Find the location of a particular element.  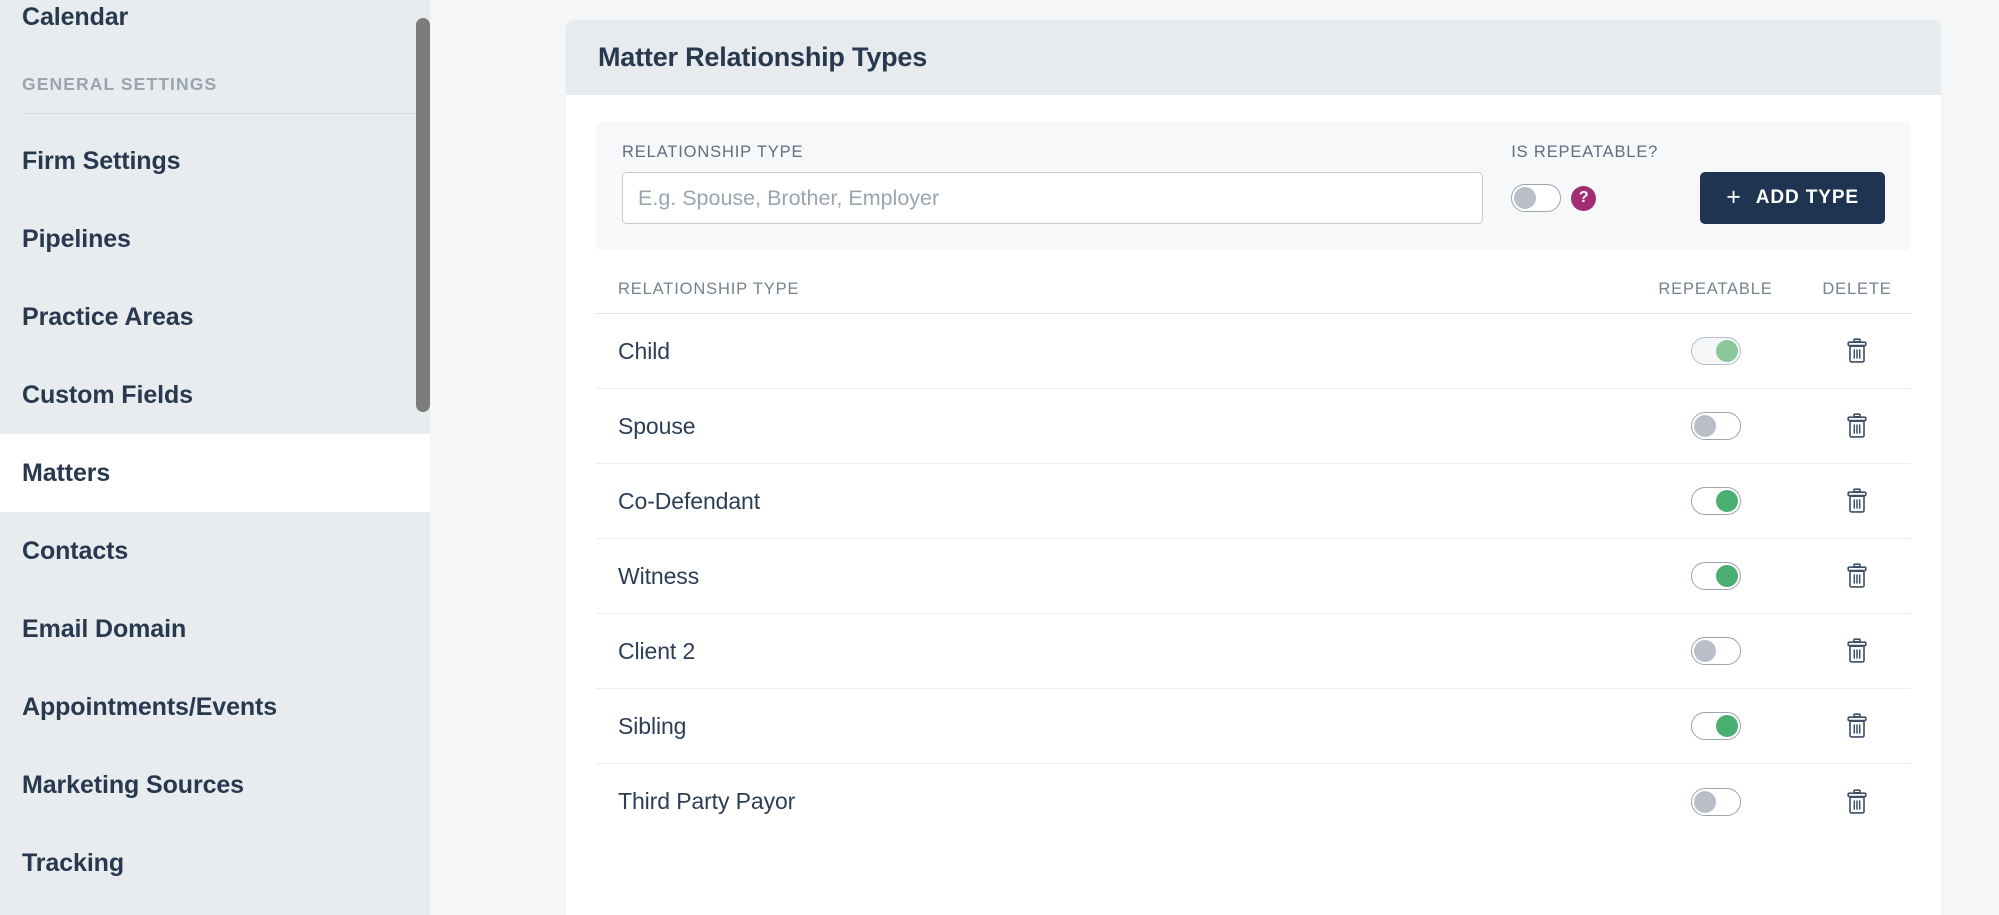

sidebar-item-label: Marketing Sources is located at coordinates (133, 784).